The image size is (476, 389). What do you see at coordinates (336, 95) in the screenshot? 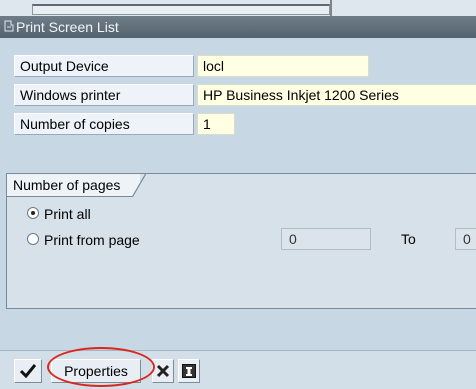
I see `windows-printer-field: HP Business Inkjet 1200 Series` at bounding box center [336, 95].